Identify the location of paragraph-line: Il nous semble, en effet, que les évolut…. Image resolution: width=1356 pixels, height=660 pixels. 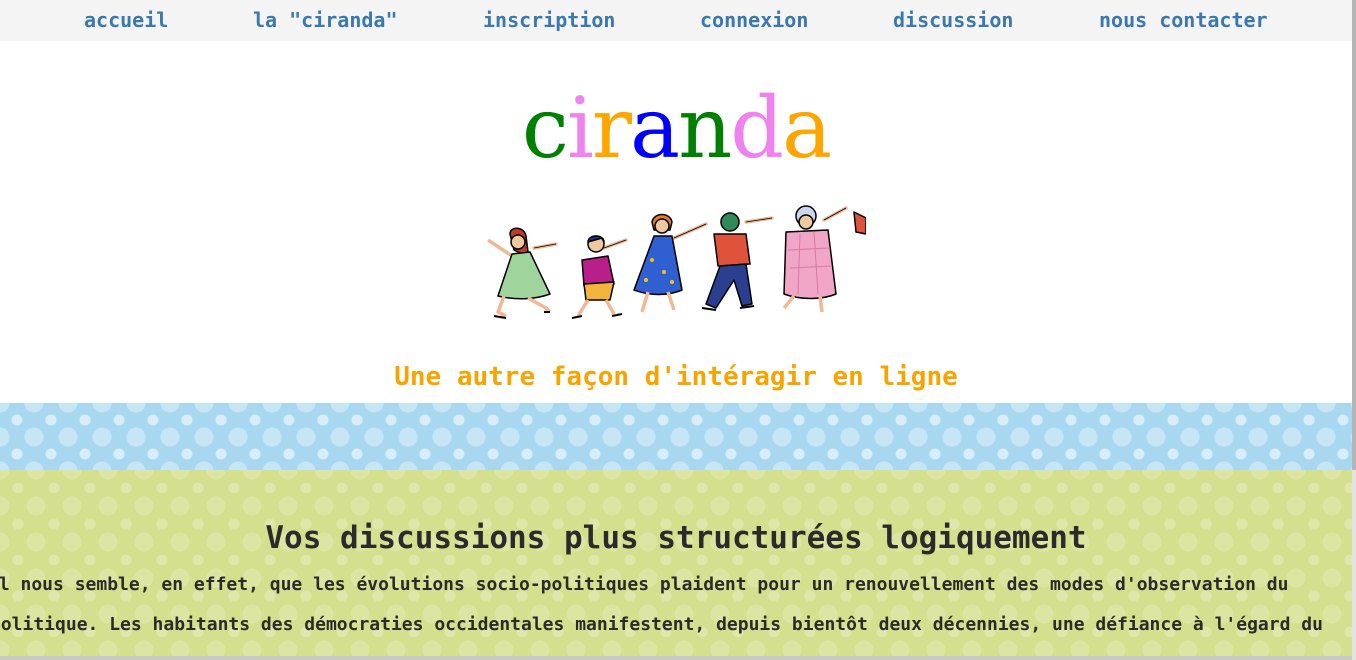
(644, 584).